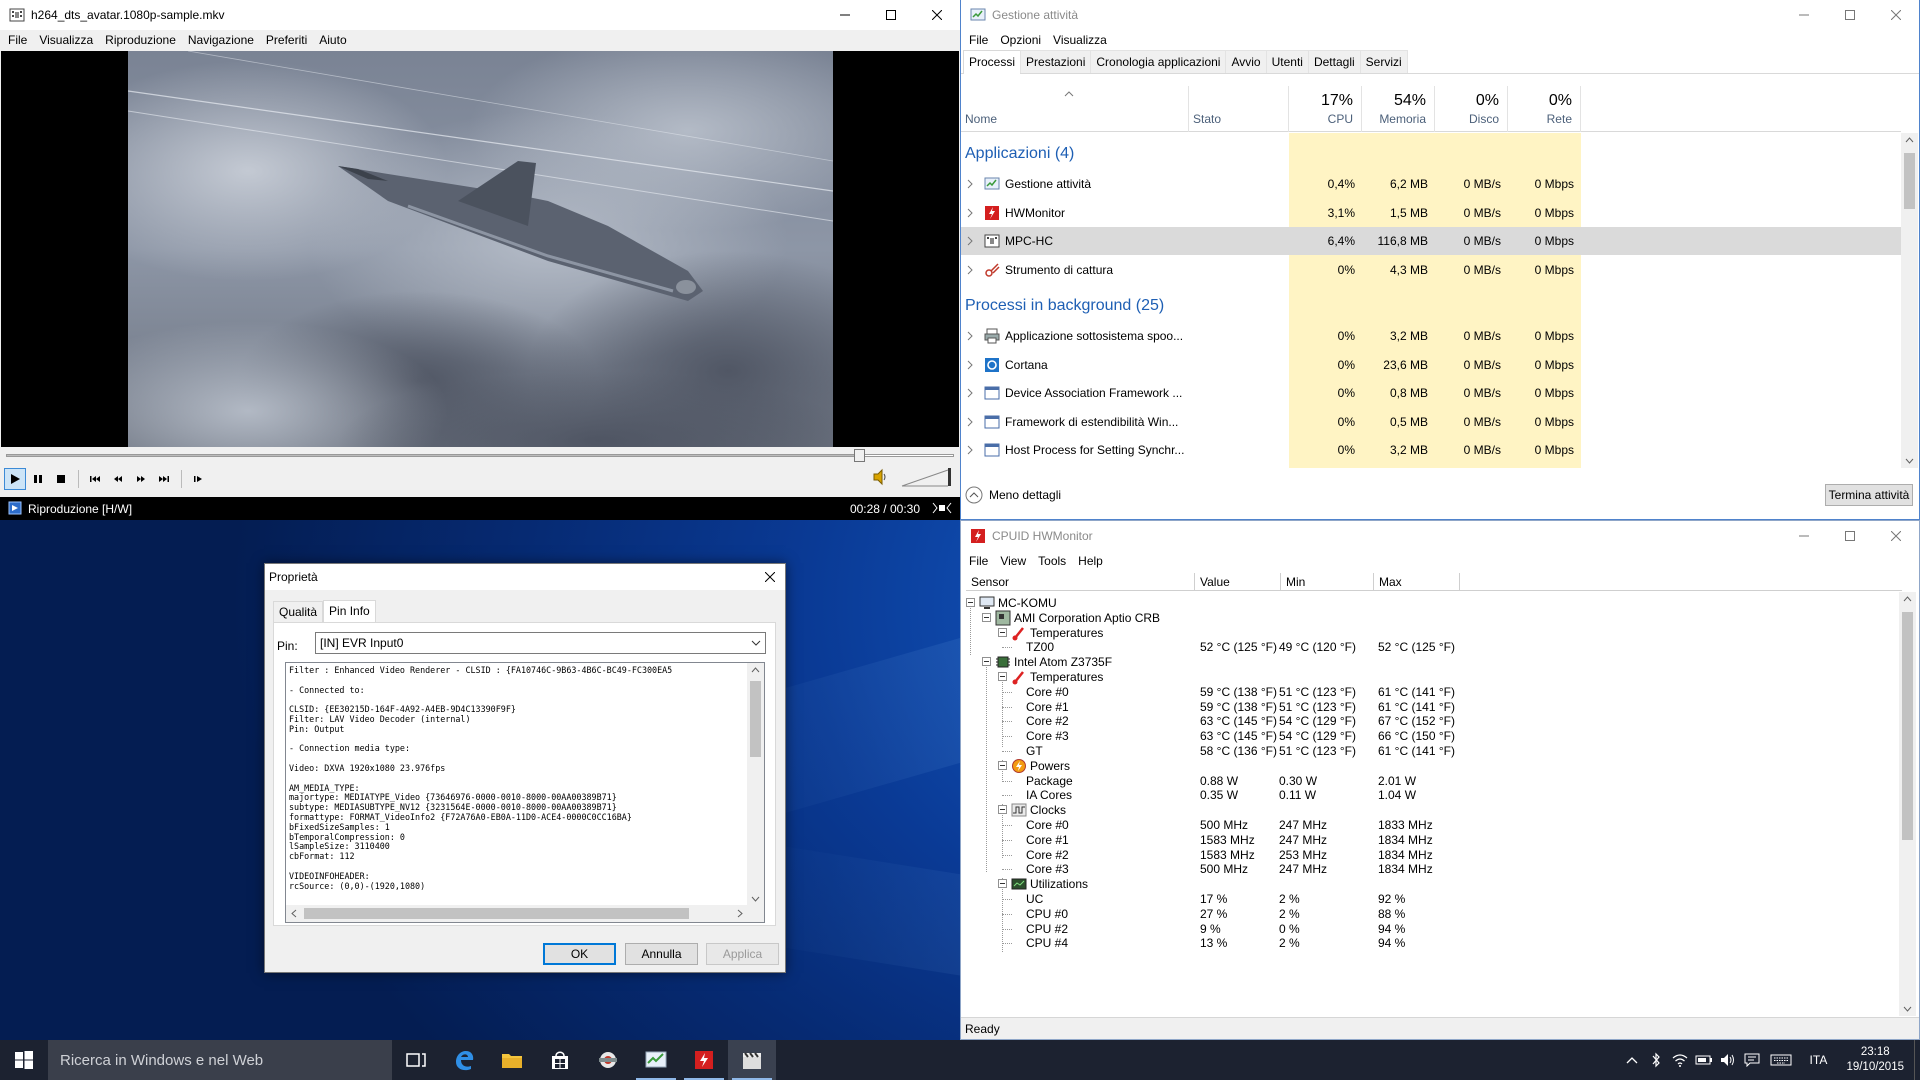  I want to click on dialog-titlebar: Proprietà, so click(525, 577).